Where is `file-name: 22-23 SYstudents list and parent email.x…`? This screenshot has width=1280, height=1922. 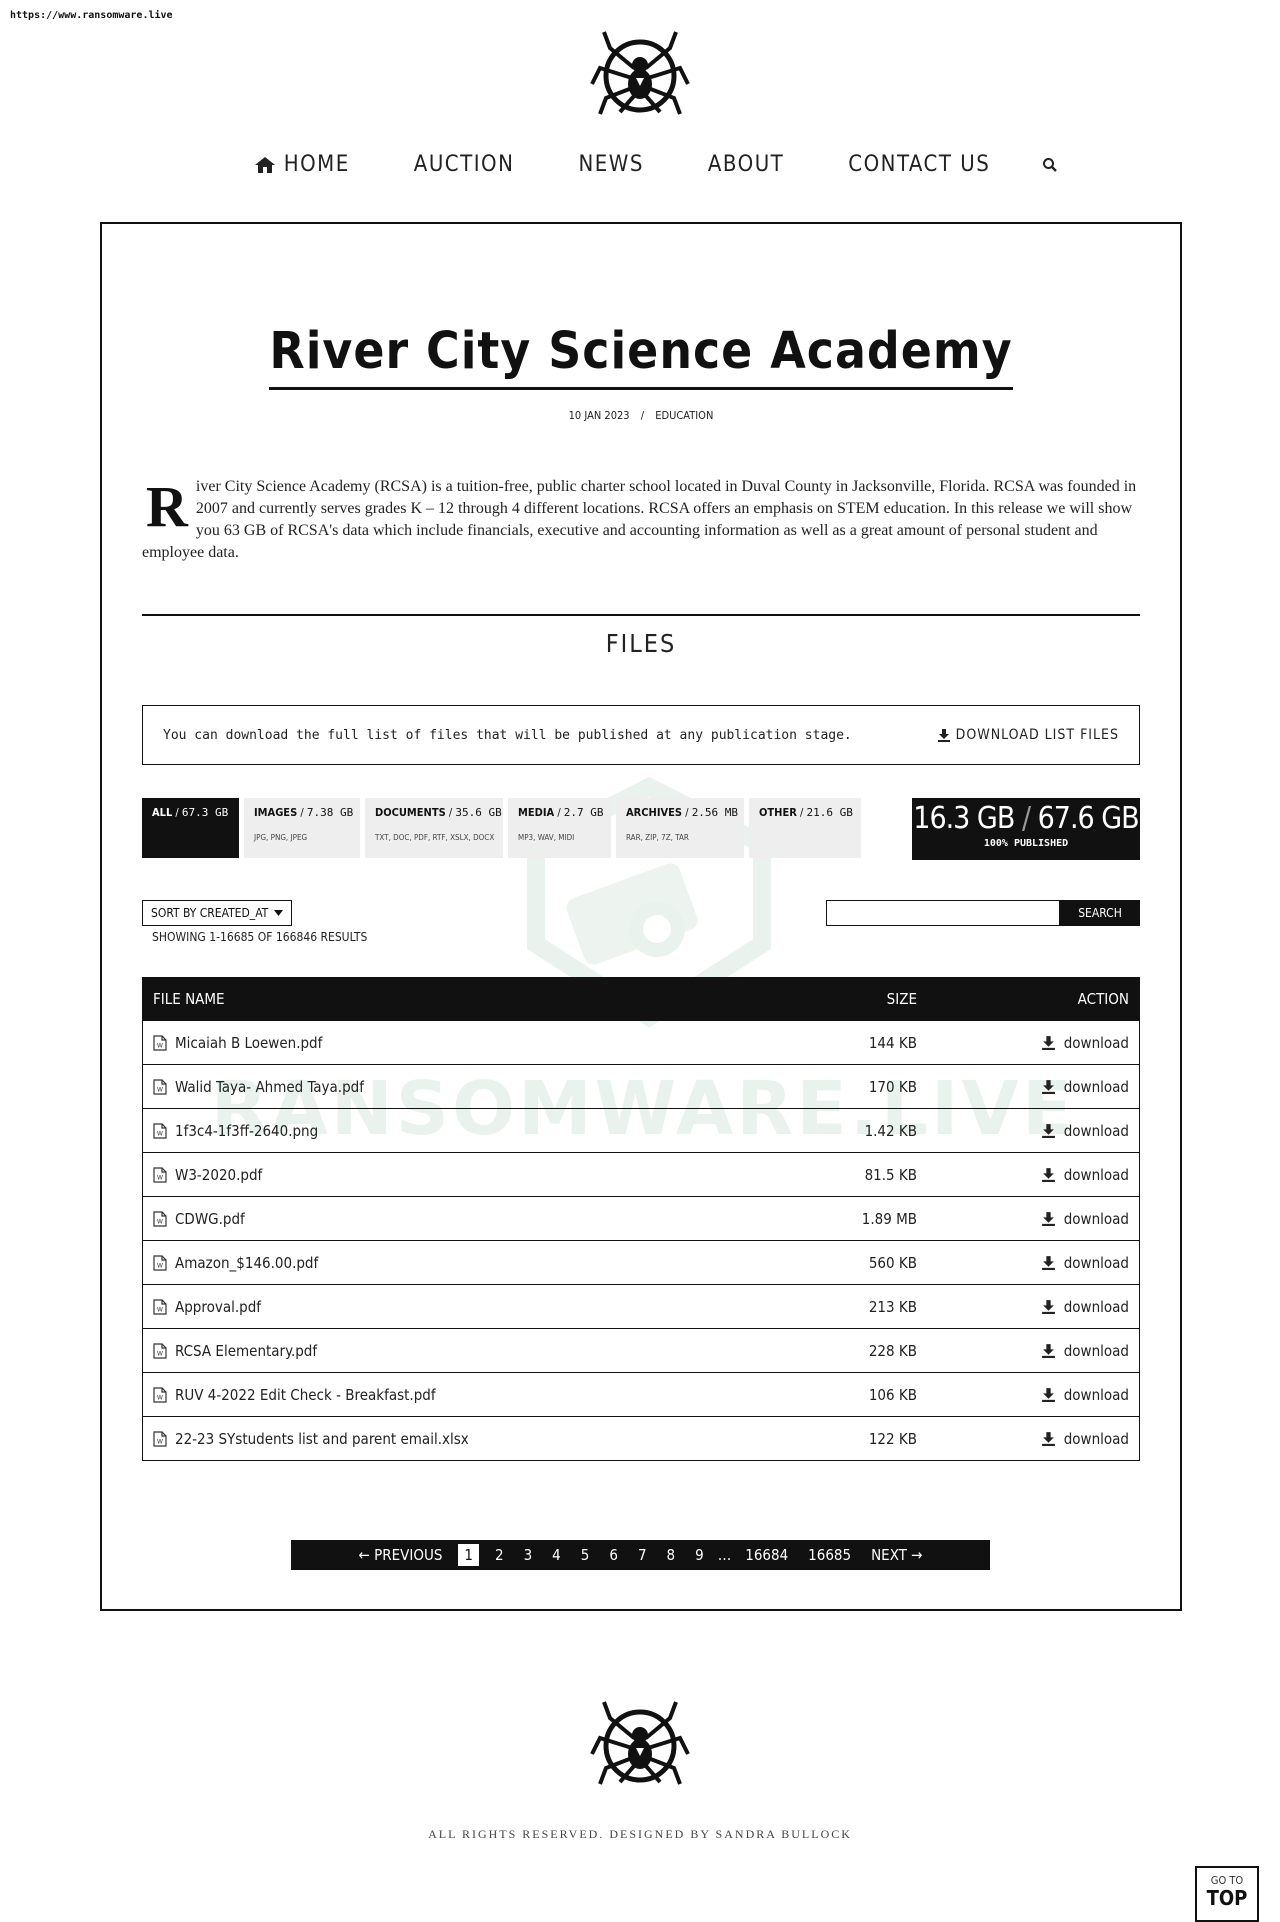
file-name: 22-23 SYstudents list and parent email.x… is located at coordinates (322, 1439).